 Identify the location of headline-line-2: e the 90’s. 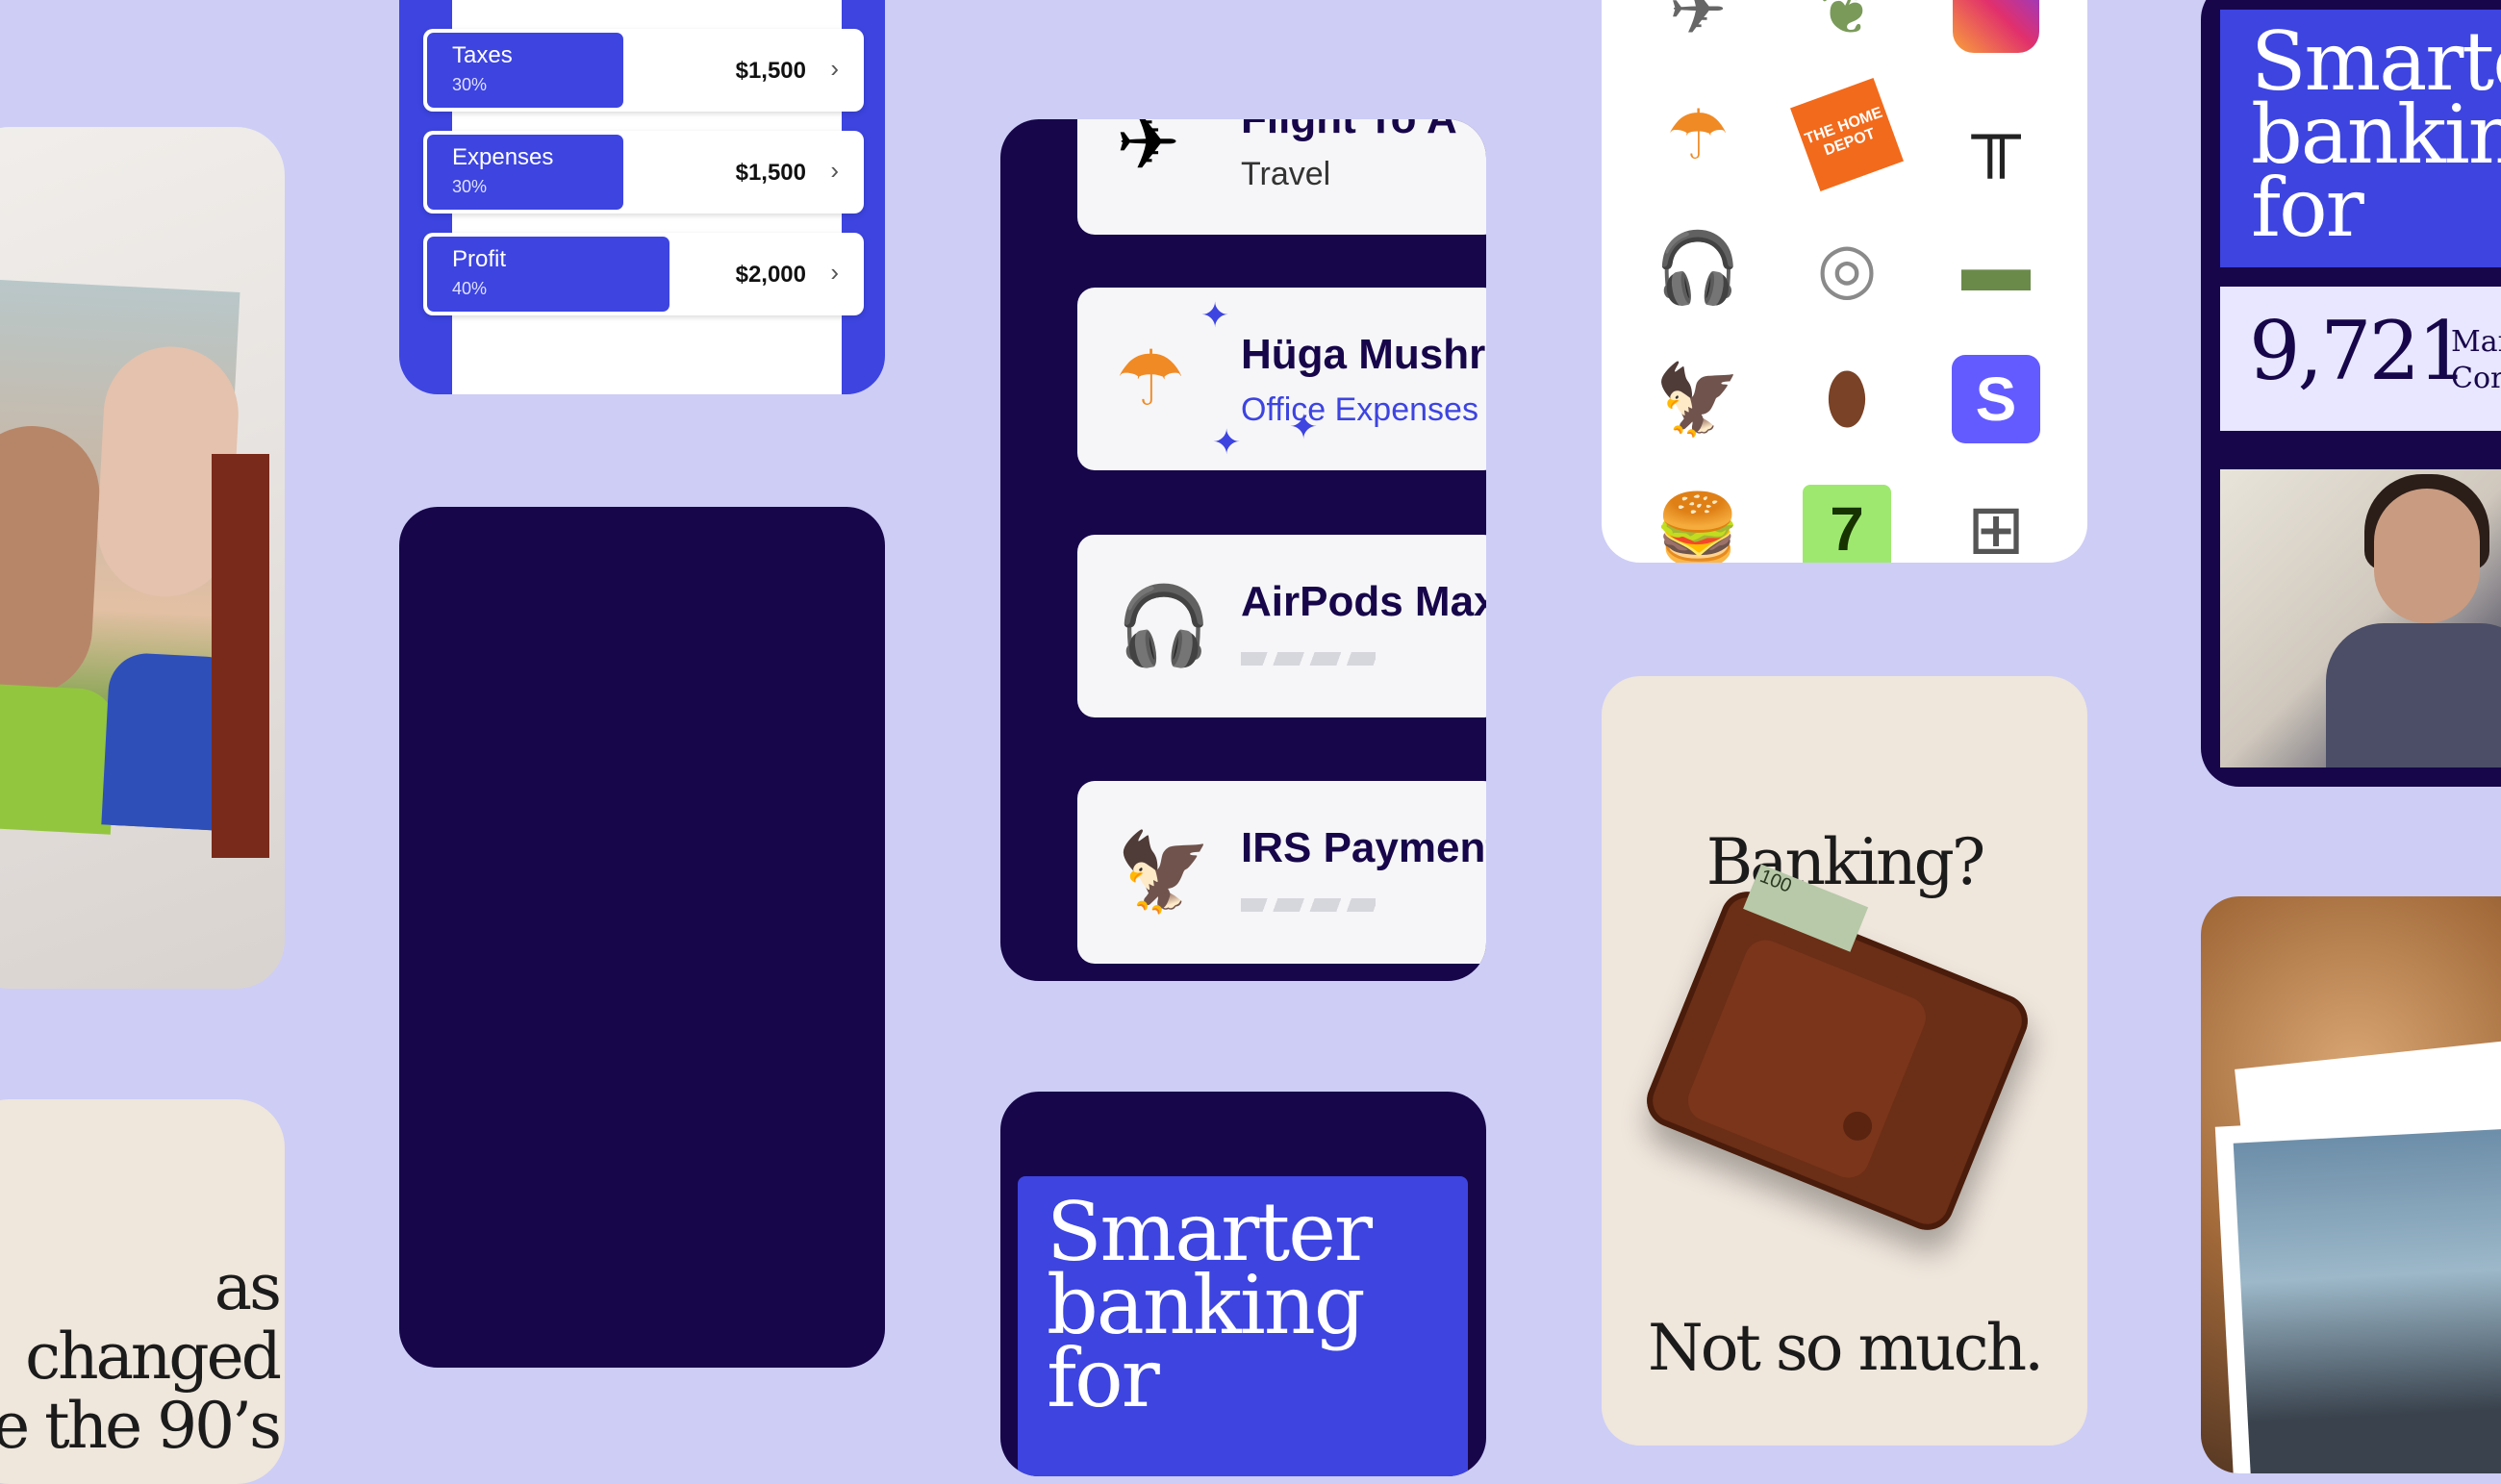
(141, 1426).